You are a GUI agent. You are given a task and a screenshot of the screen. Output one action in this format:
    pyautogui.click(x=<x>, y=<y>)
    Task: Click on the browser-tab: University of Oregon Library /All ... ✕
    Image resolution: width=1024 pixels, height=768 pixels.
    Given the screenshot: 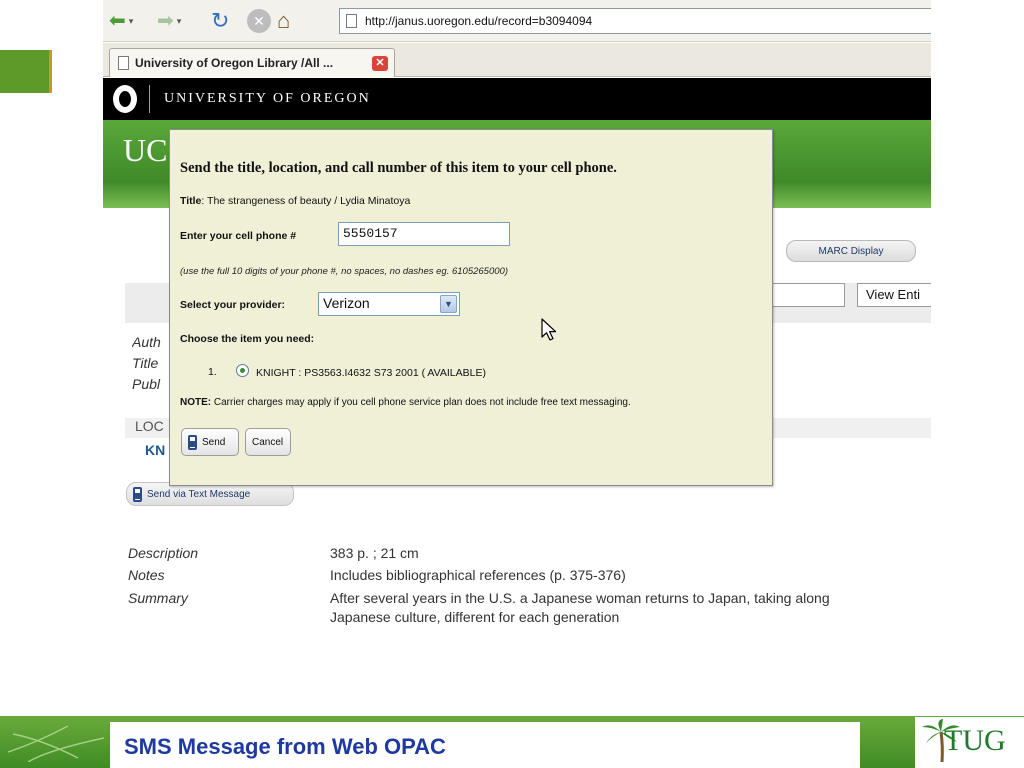 What is the action you would take?
    pyautogui.click(x=252, y=62)
    